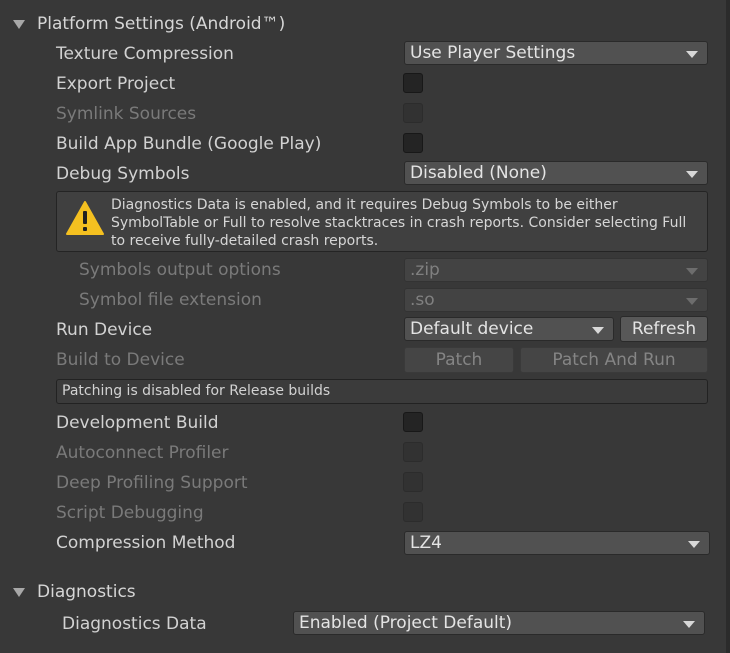 This screenshot has width=730, height=653. What do you see at coordinates (406, 623) in the screenshot?
I see `diagnostics-data-value: Enabled (Project Default)` at bounding box center [406, 623].